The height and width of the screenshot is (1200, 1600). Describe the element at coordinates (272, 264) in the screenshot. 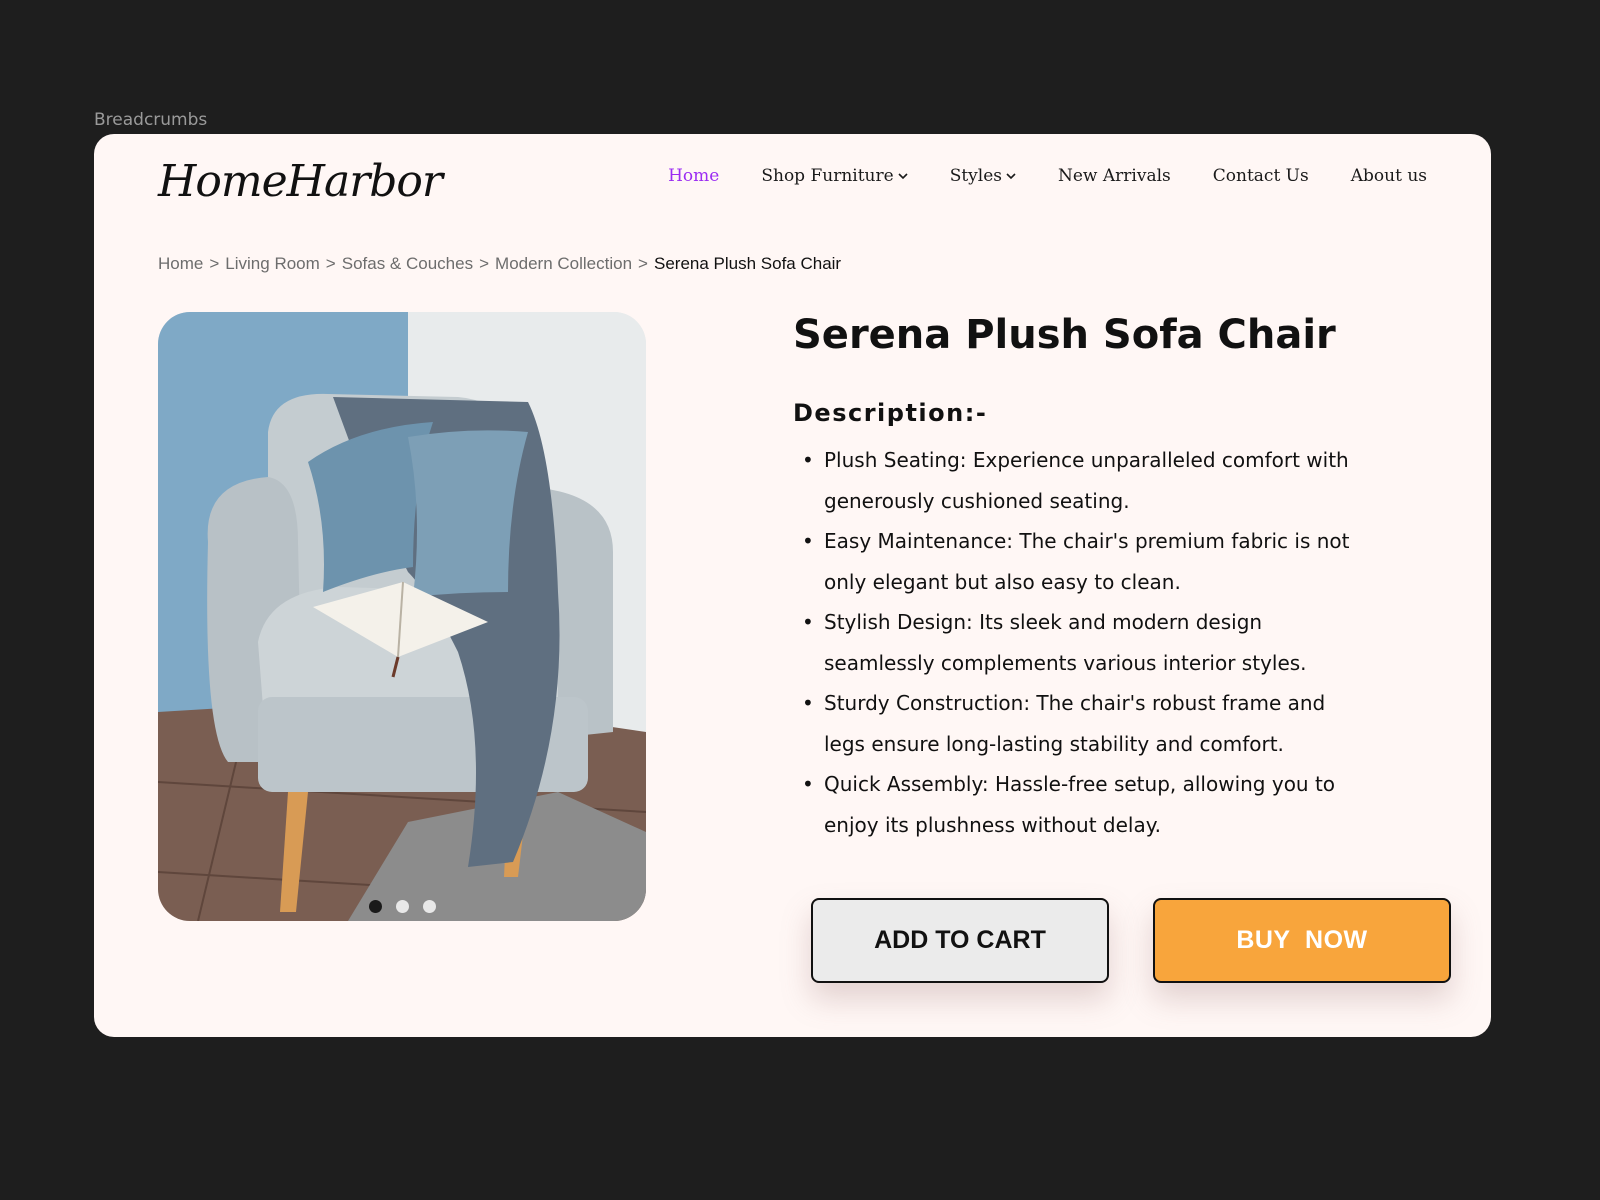

I see `breadcrumb-living-room: Living Room` at that location.